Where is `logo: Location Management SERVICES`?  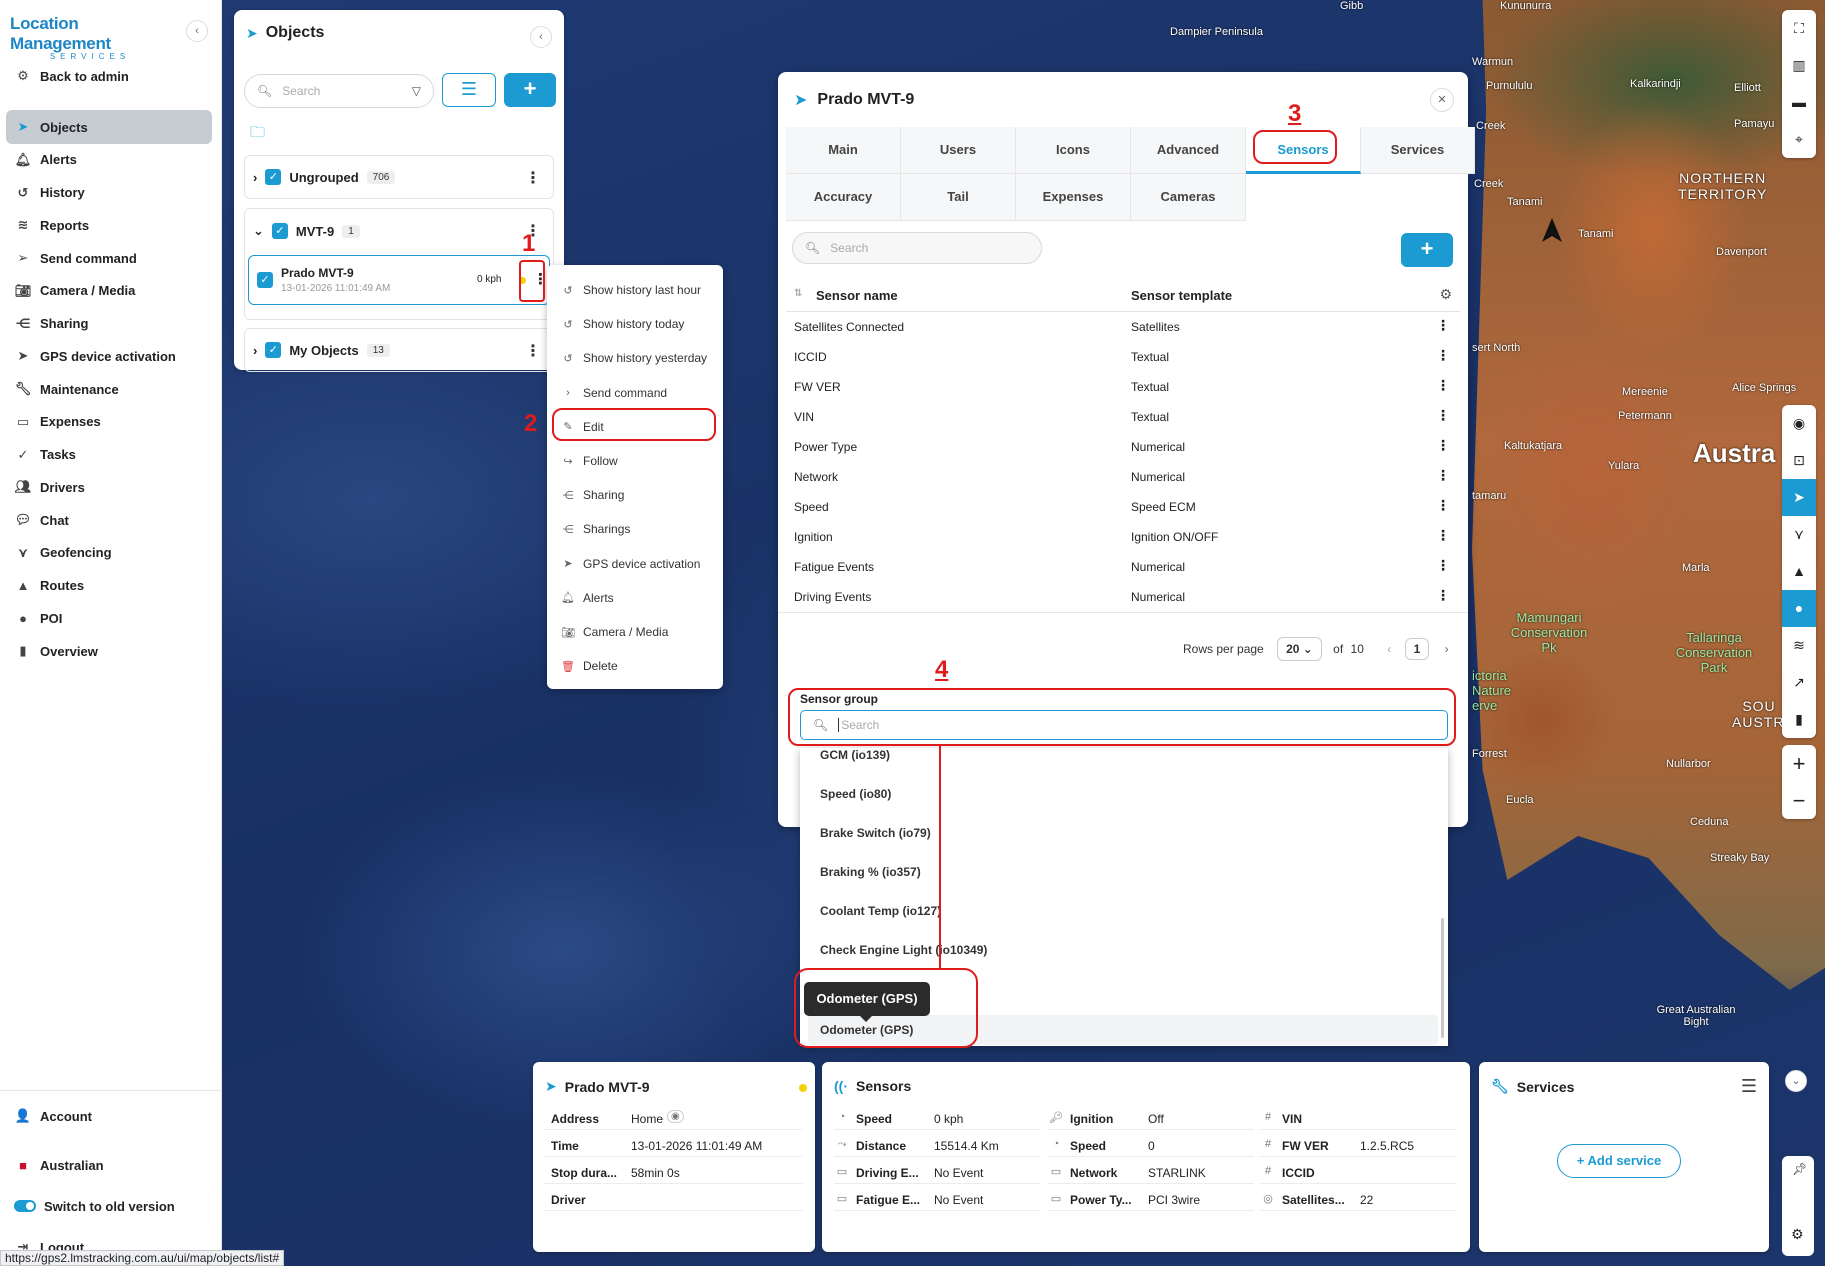
logo: Location Management SERVICES is located at coordinates (90, 37).